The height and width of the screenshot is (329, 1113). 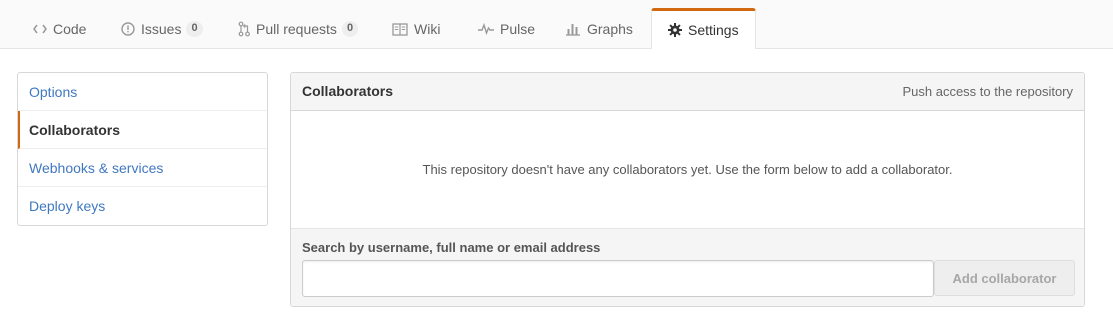 I want to click on tab-label: Issues, so click(x=161, y=29).